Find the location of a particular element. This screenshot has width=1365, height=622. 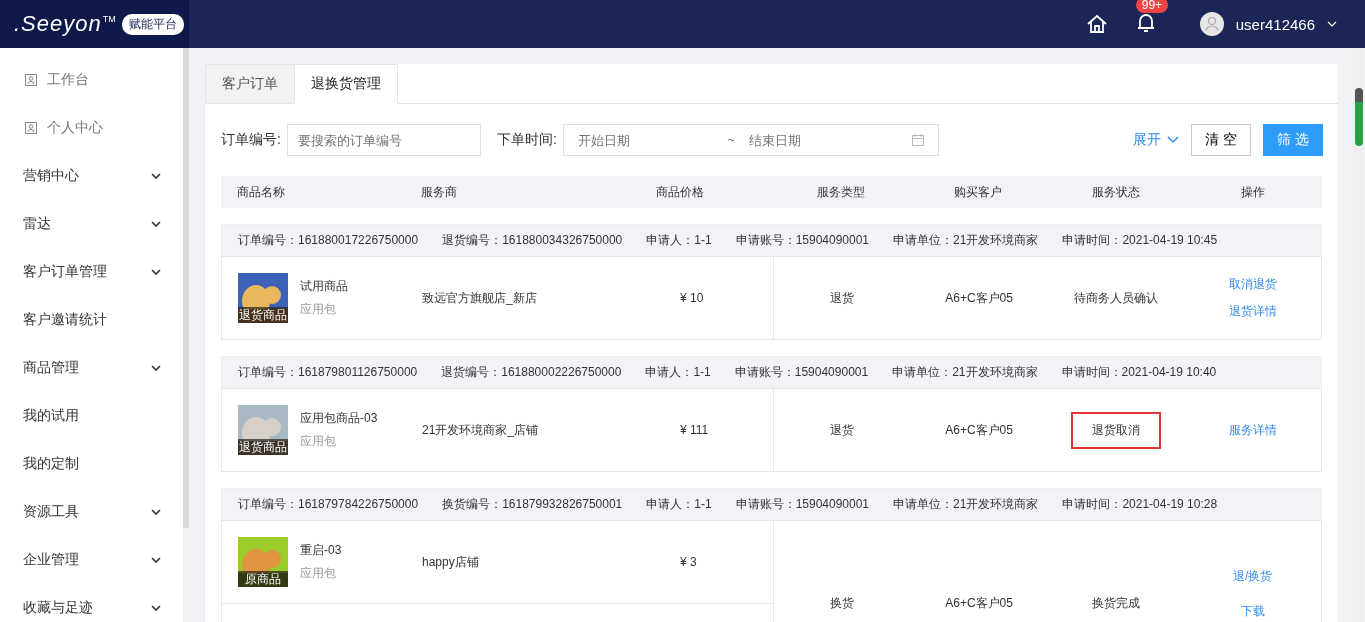

product-tag: 原商品 is located at coordinates (263, 579).